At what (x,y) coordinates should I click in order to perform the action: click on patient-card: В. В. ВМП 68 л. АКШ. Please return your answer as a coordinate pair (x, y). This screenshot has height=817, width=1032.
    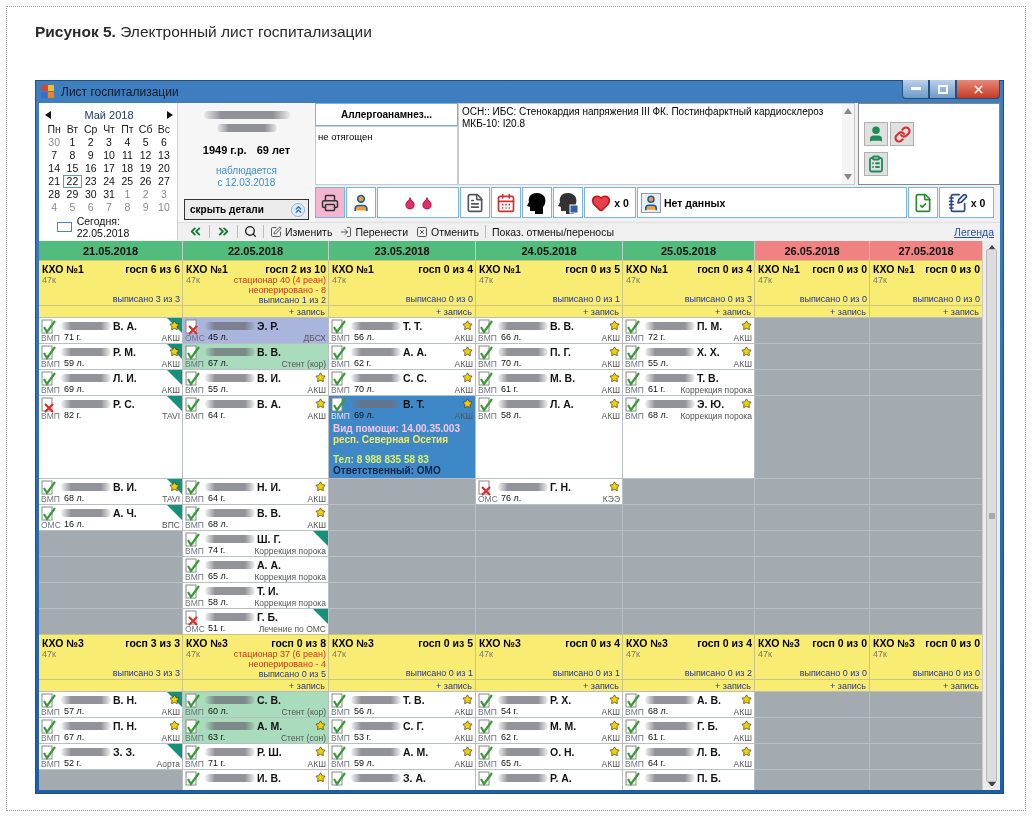
    Looking at the image, I should click on (255, 517).